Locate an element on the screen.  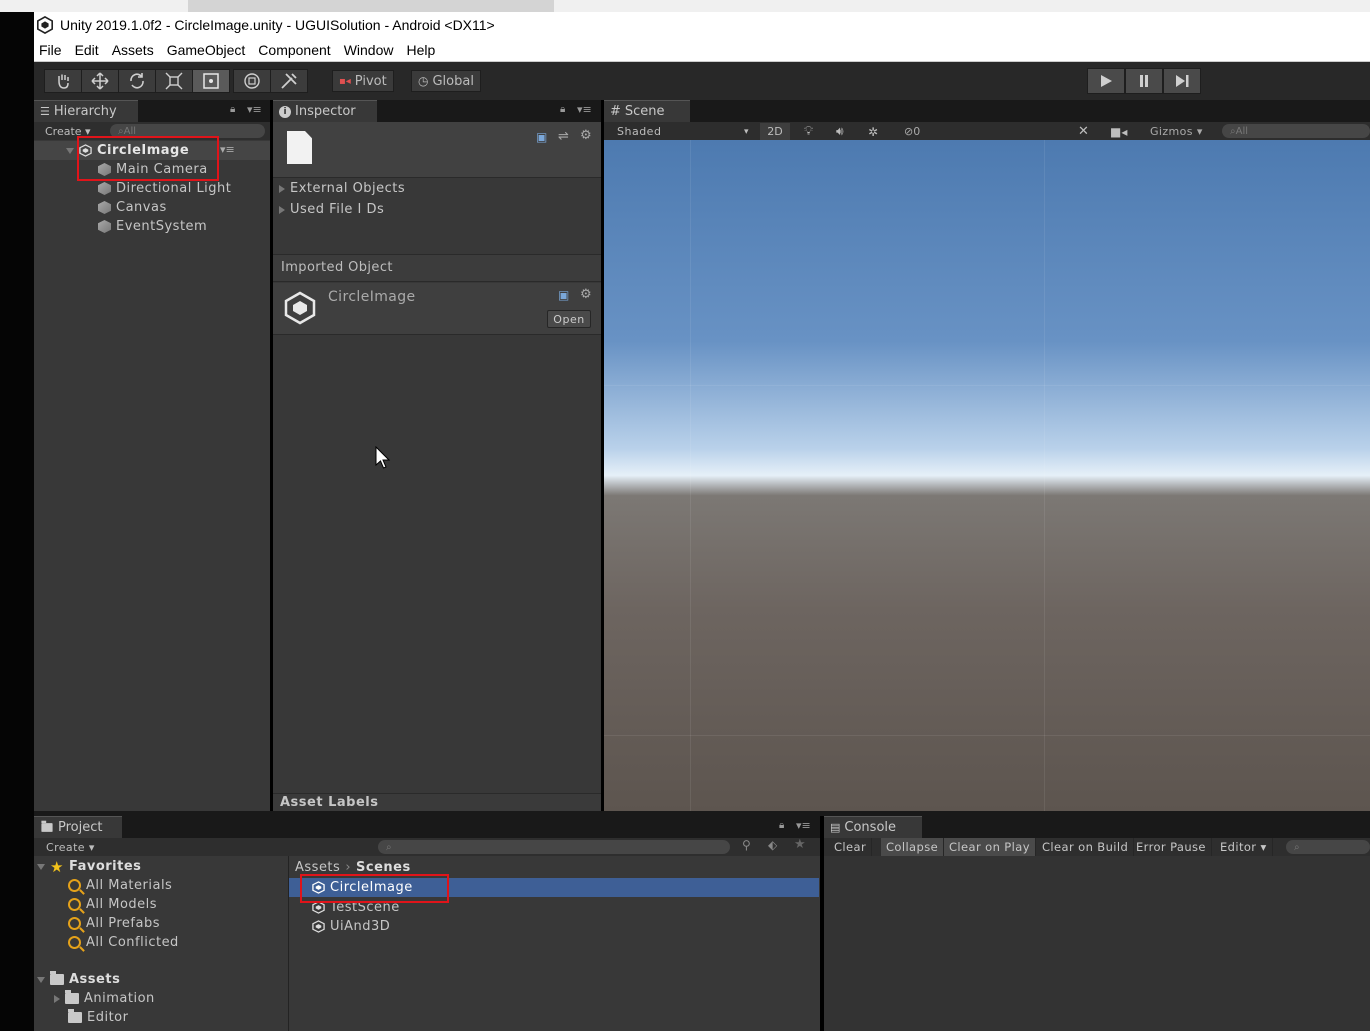
favorites-label: Favorites is located at coordinates (105, 866).